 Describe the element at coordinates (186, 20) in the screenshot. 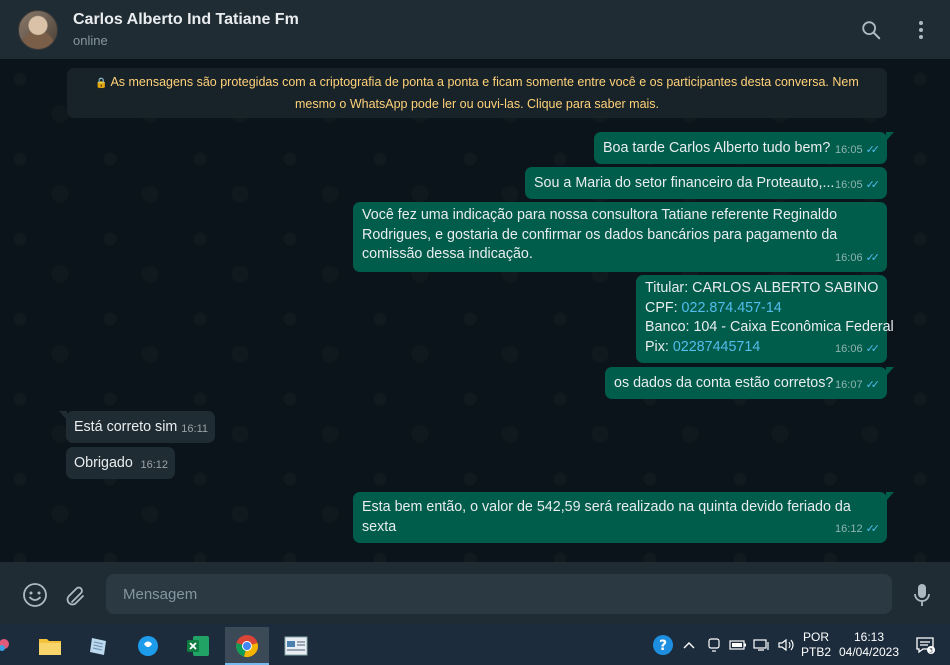

I see `contact-name: Carlos Alberto Ind Tatiane Fm` at that location.